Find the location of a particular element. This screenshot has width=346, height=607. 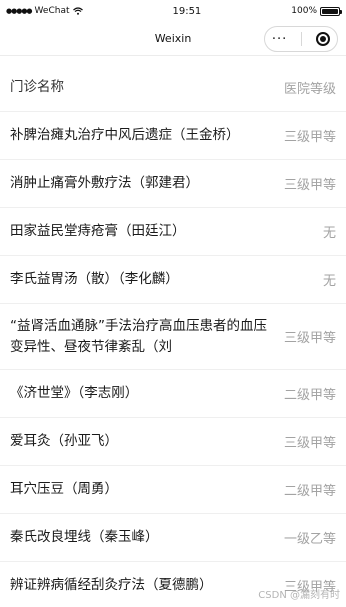

status-right: 100% is located at coordinates (316, 11).